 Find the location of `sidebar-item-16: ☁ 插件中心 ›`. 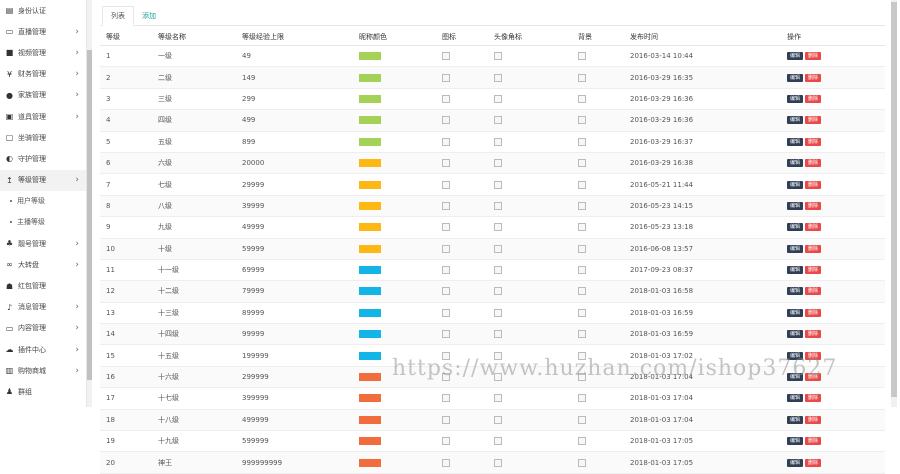

sidebar-item-16: ☁ 插件中心 › is located at coordinates (43, 349).